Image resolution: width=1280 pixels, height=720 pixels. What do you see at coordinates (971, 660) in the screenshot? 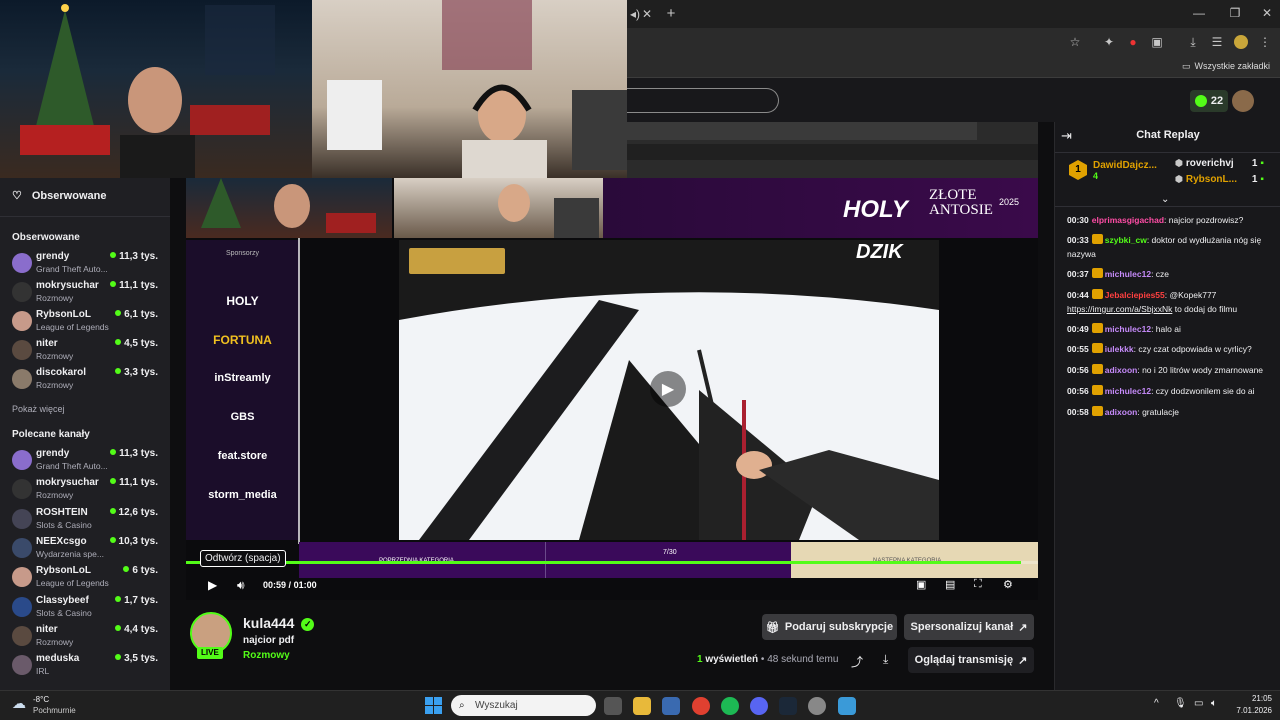
I see `watch-stream-button: Oglądaj transmisję ↗` at bounding box center [971, 660].